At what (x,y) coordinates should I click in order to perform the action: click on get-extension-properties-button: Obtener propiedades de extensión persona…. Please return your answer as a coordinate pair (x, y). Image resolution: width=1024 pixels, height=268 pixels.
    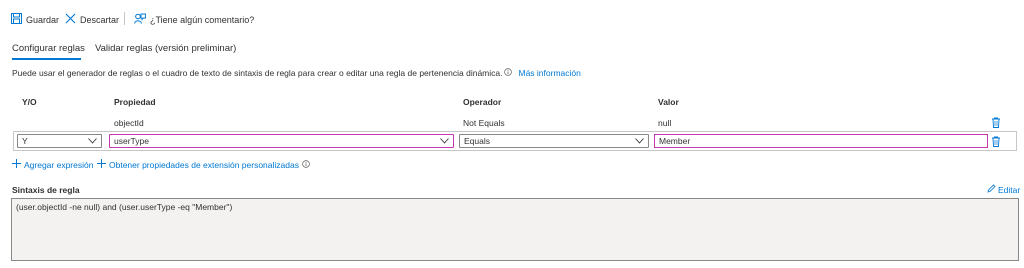
    Looking at the image, I should click on (203, 164).